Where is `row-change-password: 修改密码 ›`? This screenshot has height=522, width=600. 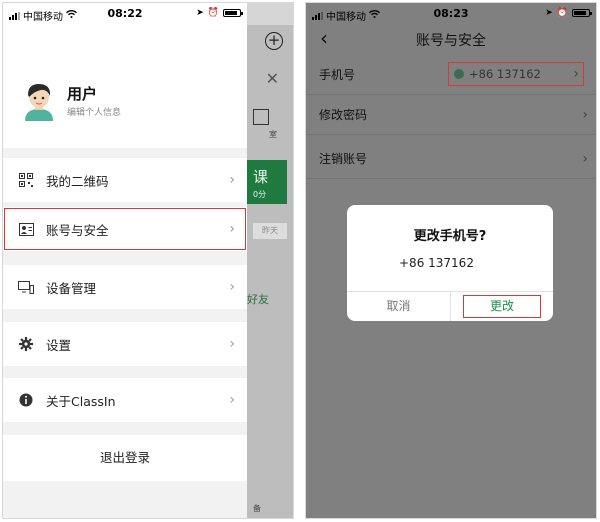
row-change-password: 修改密码 › is located at coordinates (451, 115).